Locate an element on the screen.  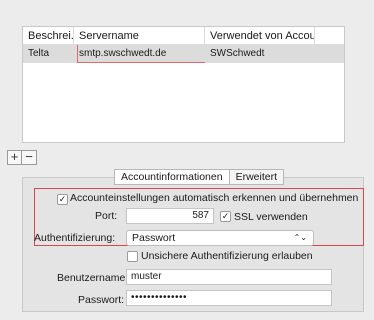
tab-account-info: Accountinformationen is located at coordinates (172, 177).